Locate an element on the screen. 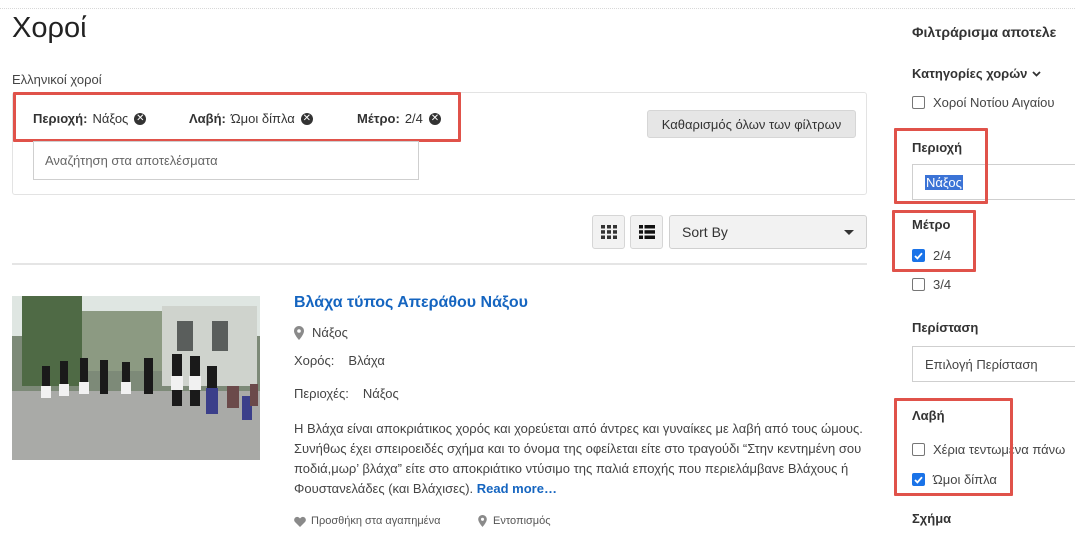 The height and width of the screenshot is (534, 1075). results-search-input is located at coordinates (226, 160).